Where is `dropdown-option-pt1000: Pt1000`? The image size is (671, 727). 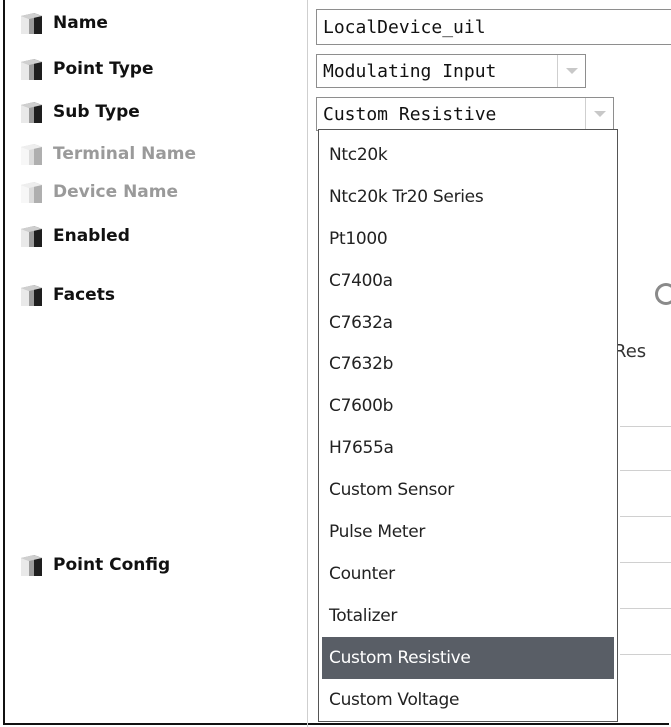
dropdown-option-pt1000: Pt1000 is located at coordinates (468, 239).